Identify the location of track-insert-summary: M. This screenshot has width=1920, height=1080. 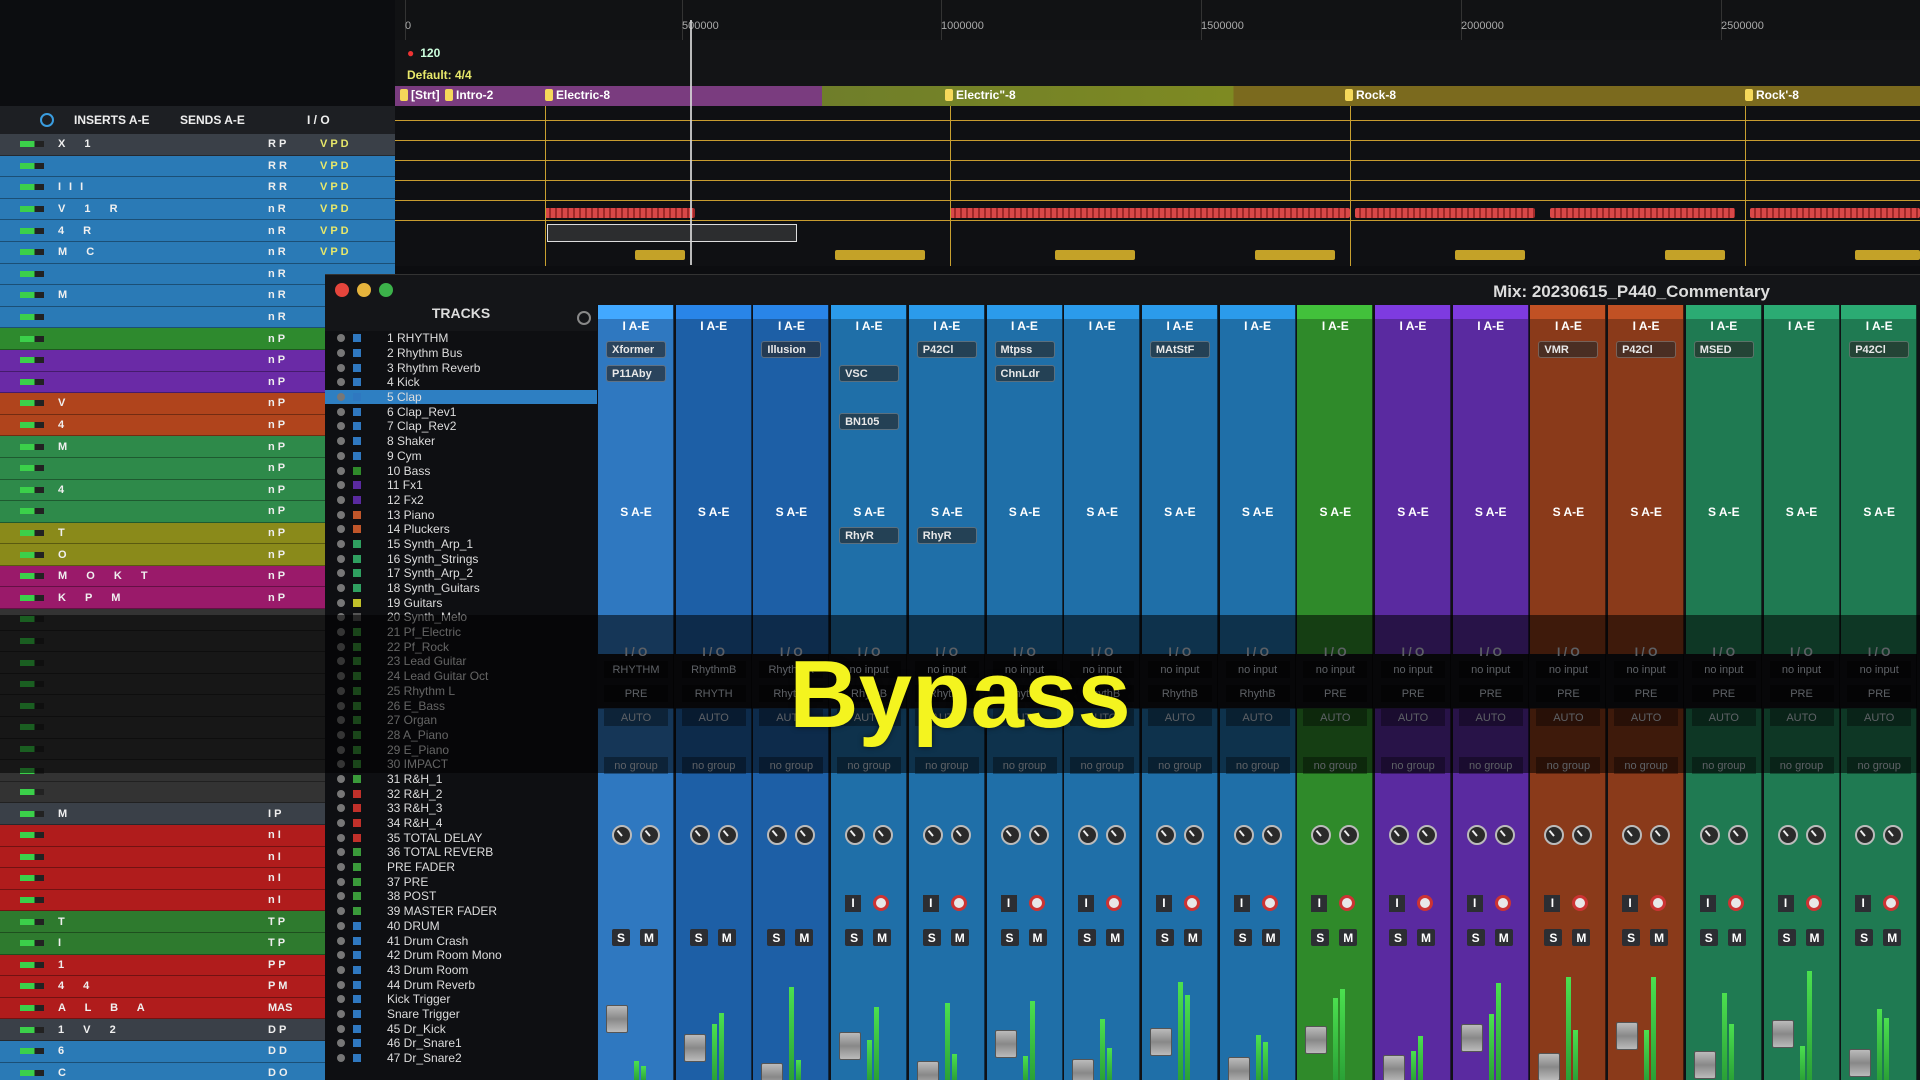
(130, 447).